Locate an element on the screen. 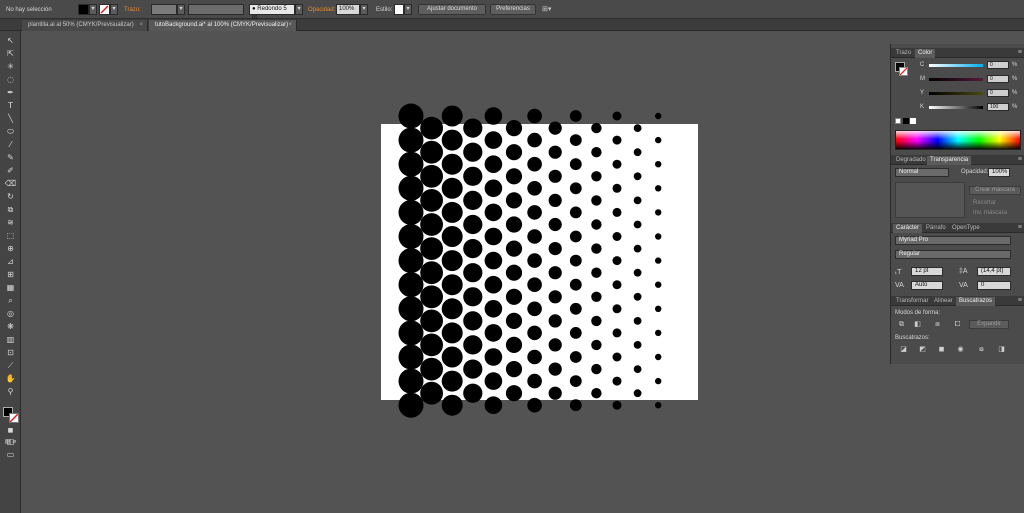 The image size is (1024, 513). character-panel-header: Carácter Párrafo OpenType ≡ is located at coordinates (957, 228).